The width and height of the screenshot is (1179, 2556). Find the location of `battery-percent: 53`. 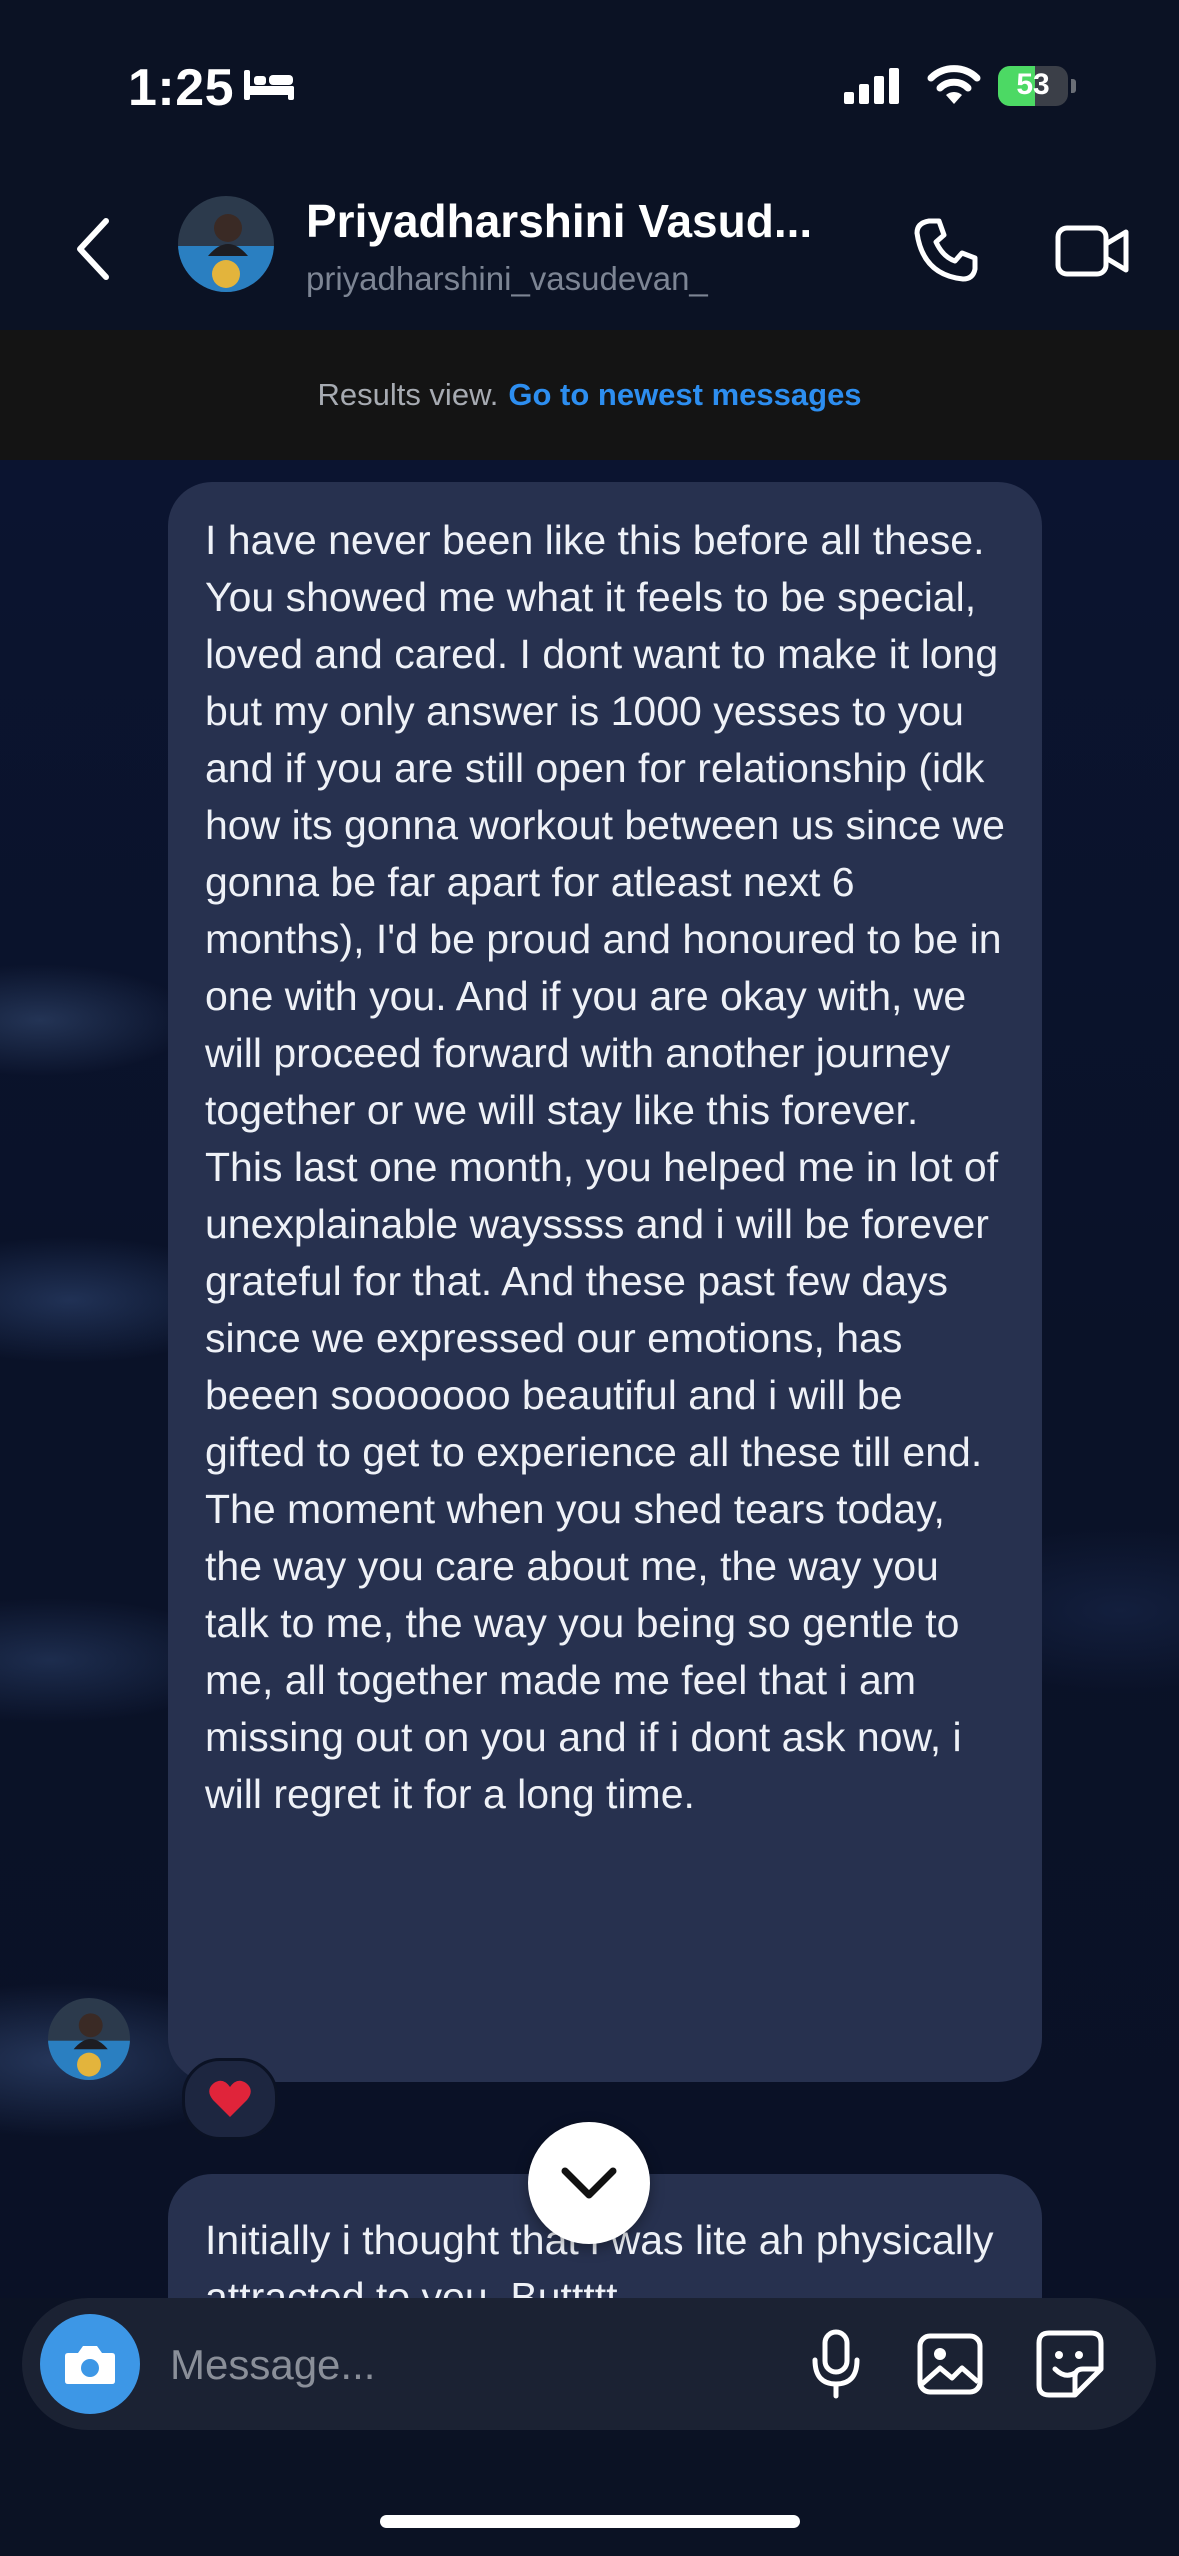

battery-percent: 53 is located at coordinates (1033, 84).